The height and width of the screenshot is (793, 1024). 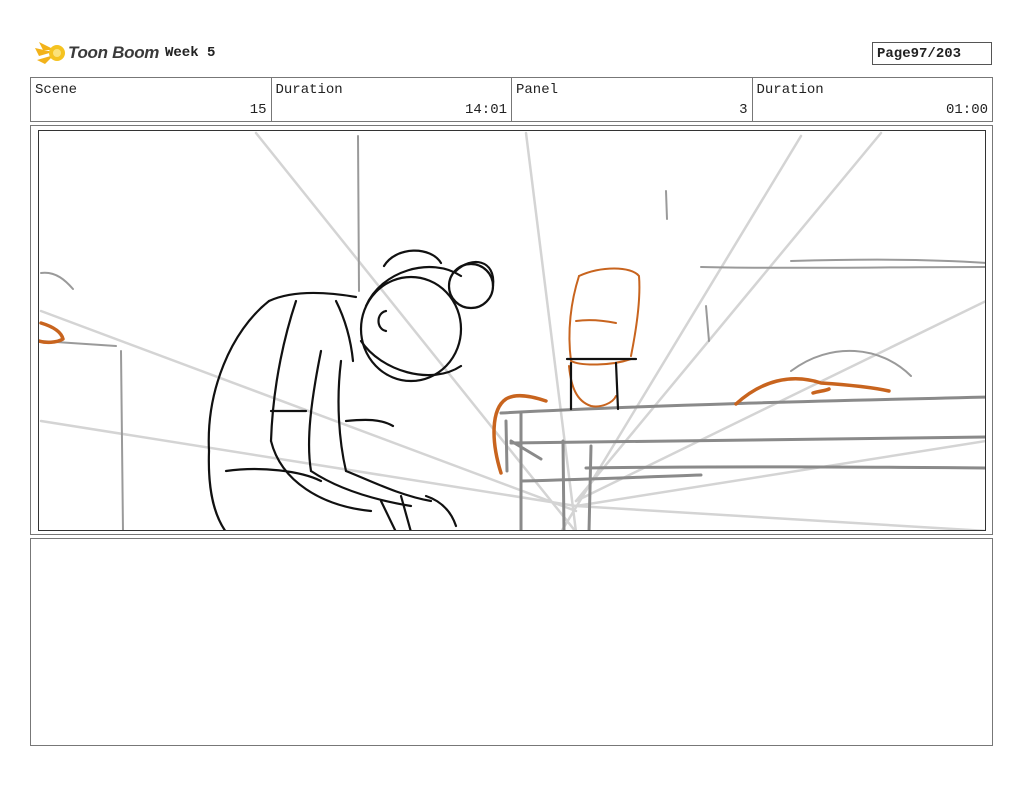 I want to click on page-indicator: Page 97/203, so click(x=932, y=53).